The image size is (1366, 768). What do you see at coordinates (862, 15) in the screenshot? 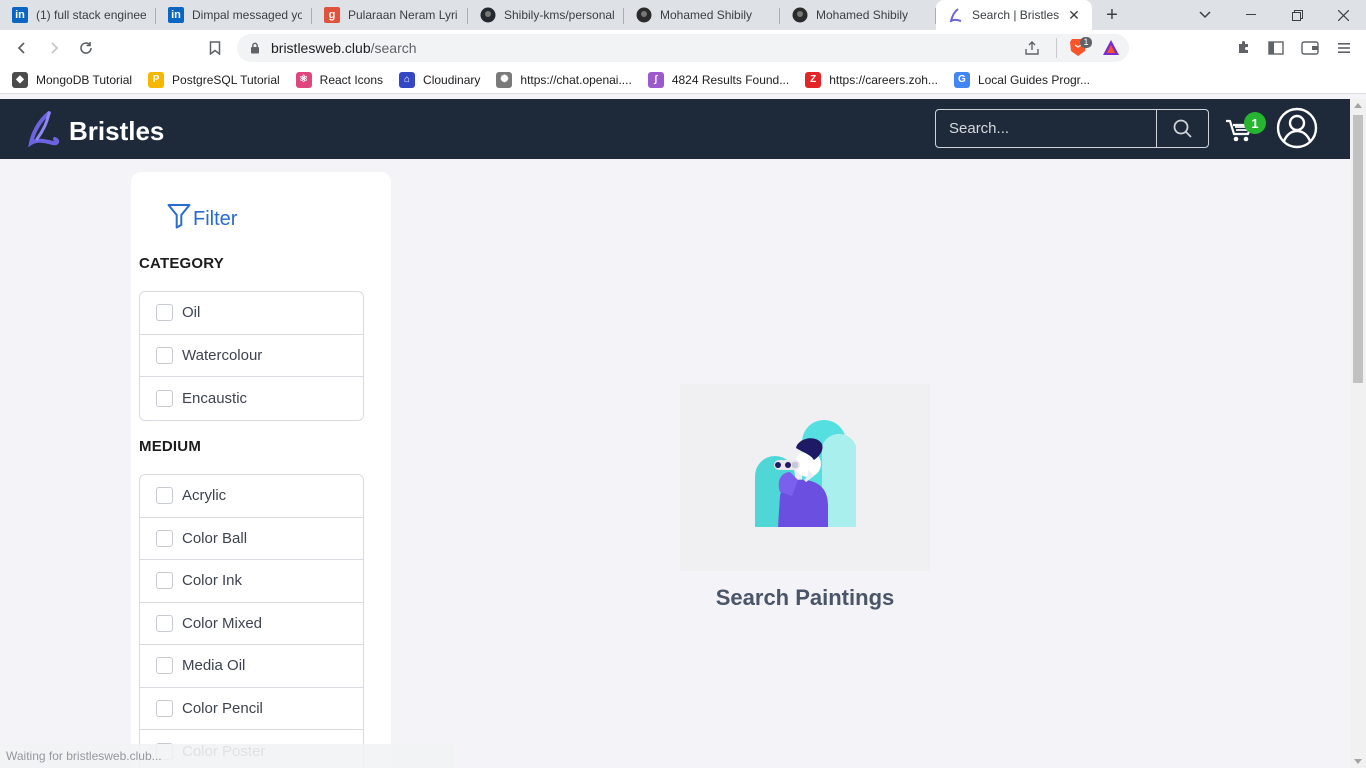
I see `tab-title: Mohamed Shibily` at bounding box center [862, 15].